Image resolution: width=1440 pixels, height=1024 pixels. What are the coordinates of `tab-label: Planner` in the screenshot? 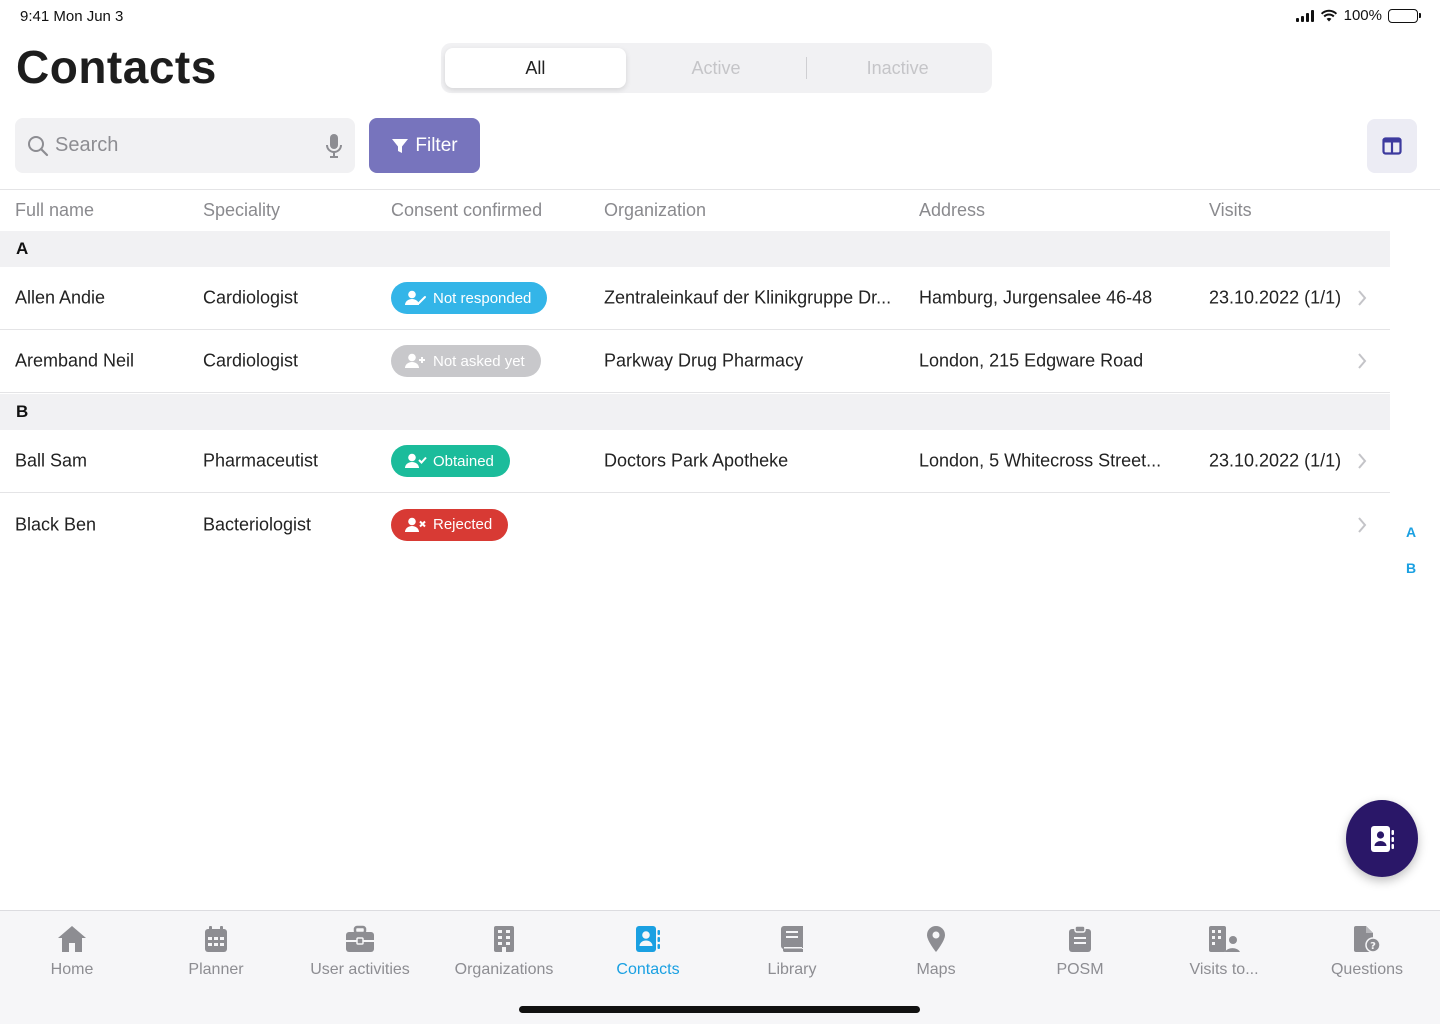 It's located at (216, 969).